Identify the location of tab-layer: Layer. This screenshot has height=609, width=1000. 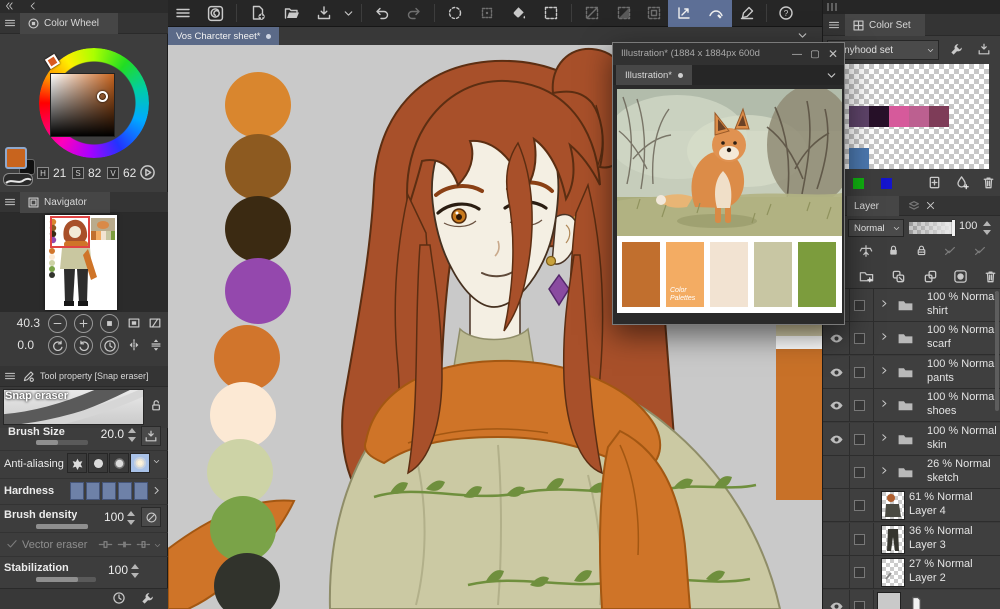
(873, 206).